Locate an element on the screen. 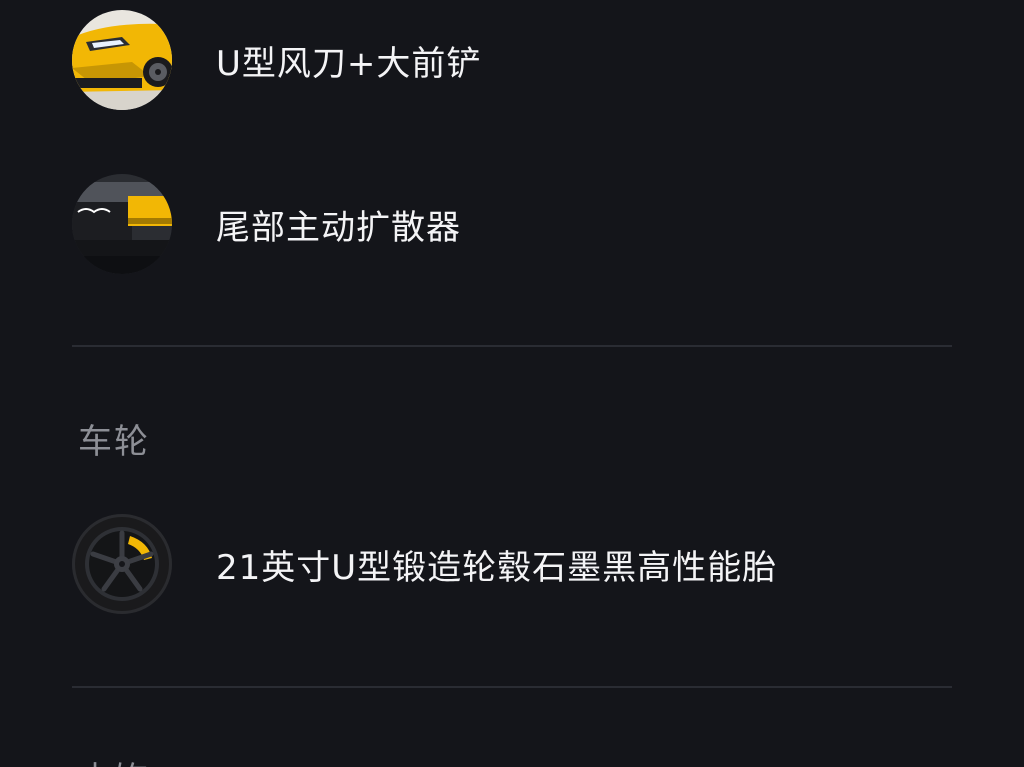  option-item-wheels: 21英寸U型锻造轮毂石墨黑高性能胎 is located at coordinates (512, 564).